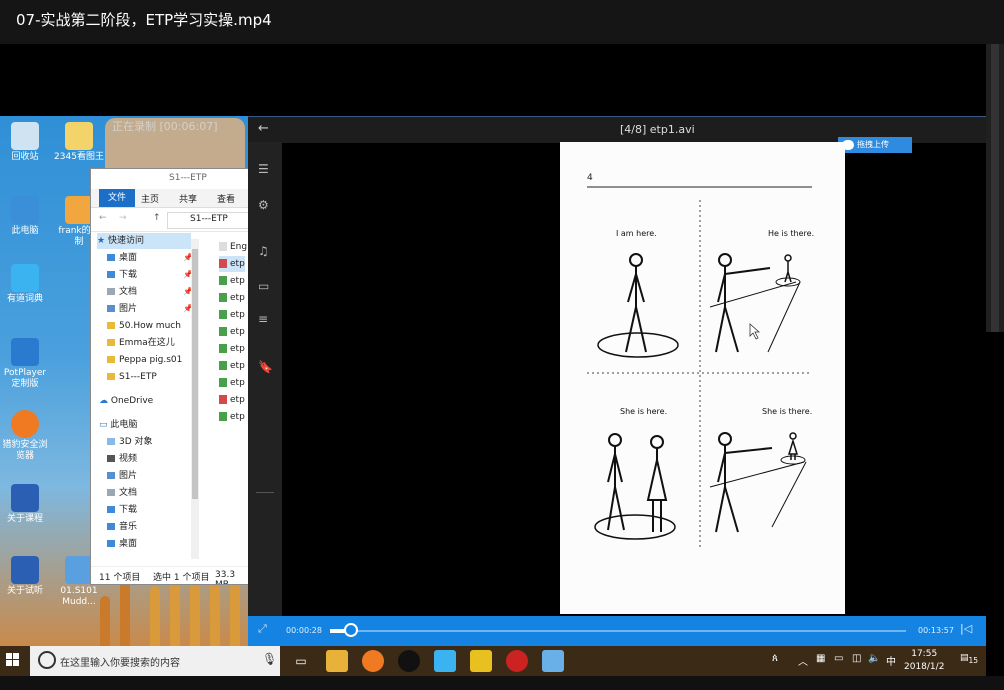  What do you see at coordinates (122, 510) in the screenshot?
I see `nav-pc-item: 下载` at bounding box center [122, 510].